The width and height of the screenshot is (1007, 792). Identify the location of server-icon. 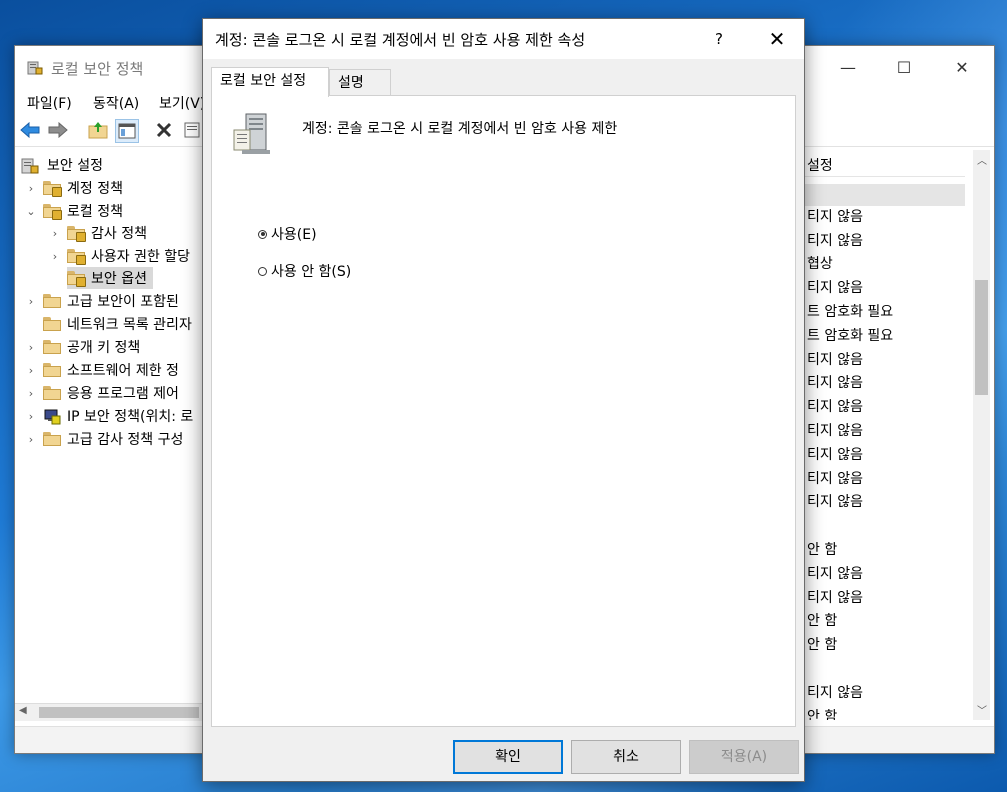
(251, 133).